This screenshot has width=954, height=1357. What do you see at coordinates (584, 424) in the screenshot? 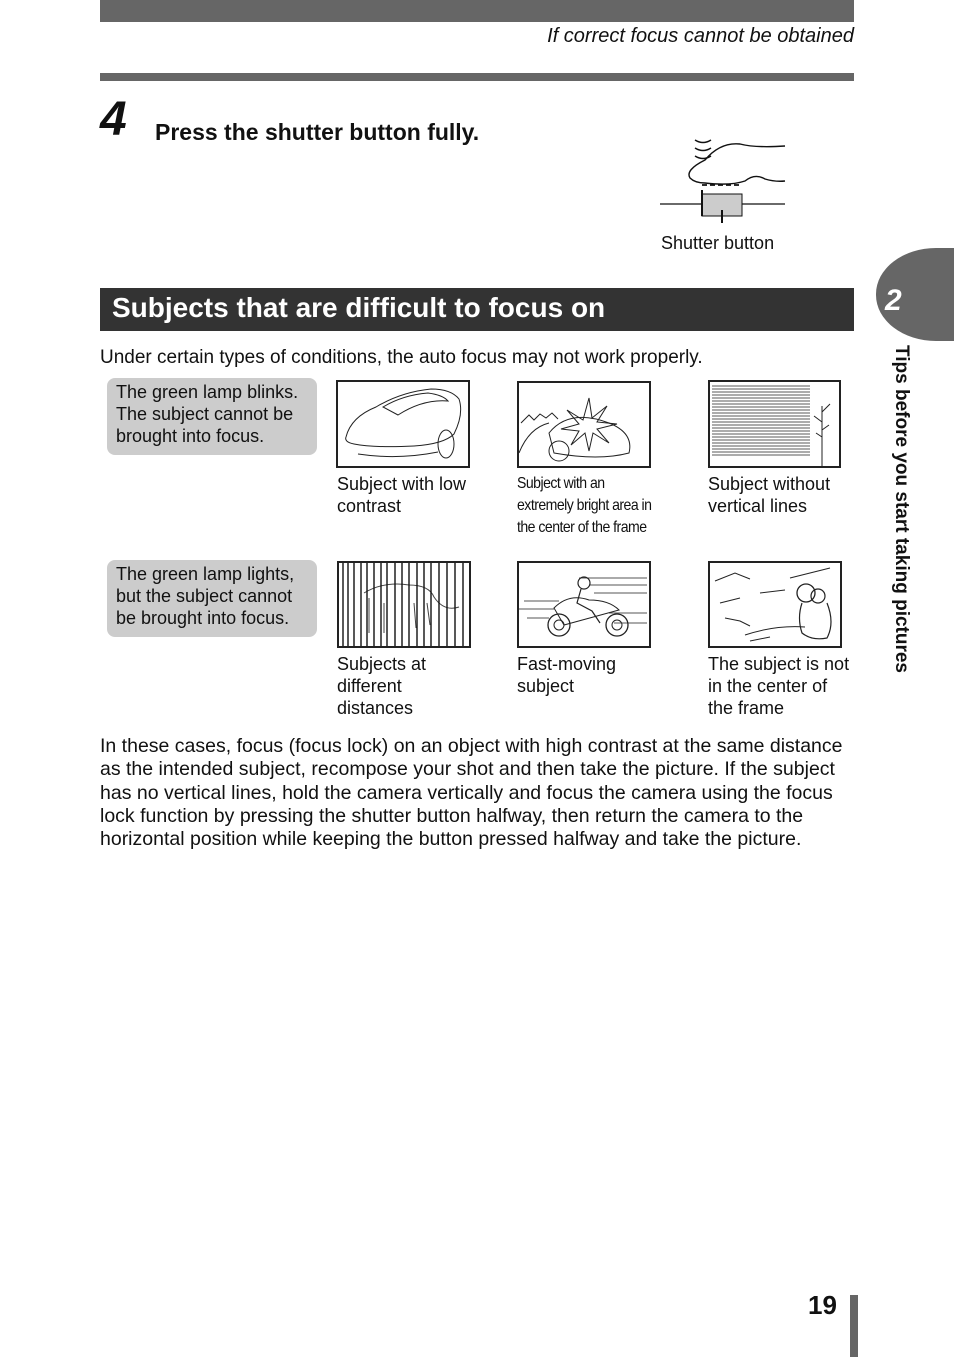
I see `bright-center-illustration-icon` at bounding box center [584, 424].